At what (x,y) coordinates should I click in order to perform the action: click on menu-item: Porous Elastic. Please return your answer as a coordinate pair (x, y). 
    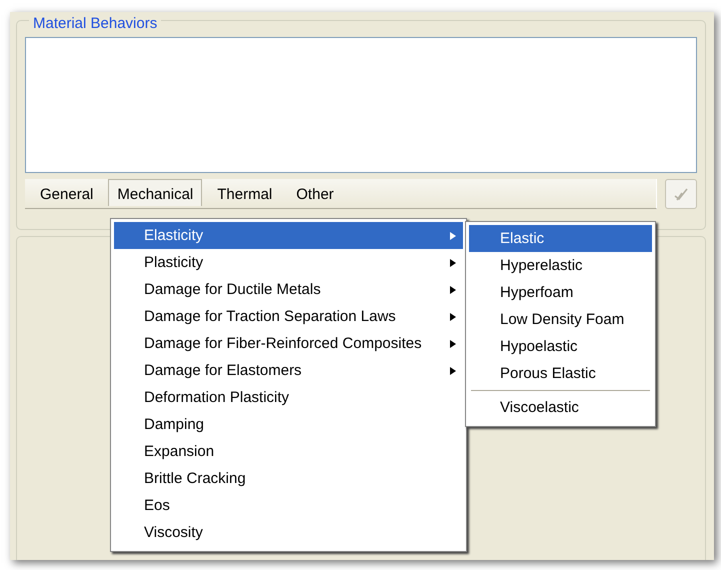
    Looking at the image, I should click on (560, 373).